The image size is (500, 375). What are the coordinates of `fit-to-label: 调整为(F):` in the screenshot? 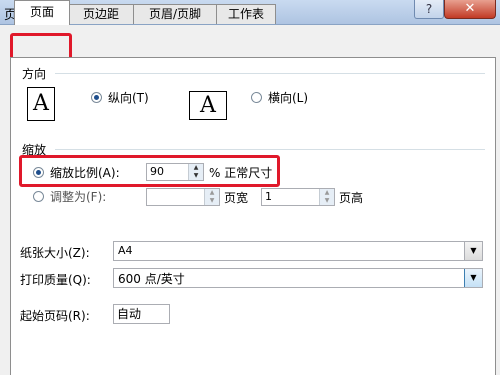 It's located at (78, 196).